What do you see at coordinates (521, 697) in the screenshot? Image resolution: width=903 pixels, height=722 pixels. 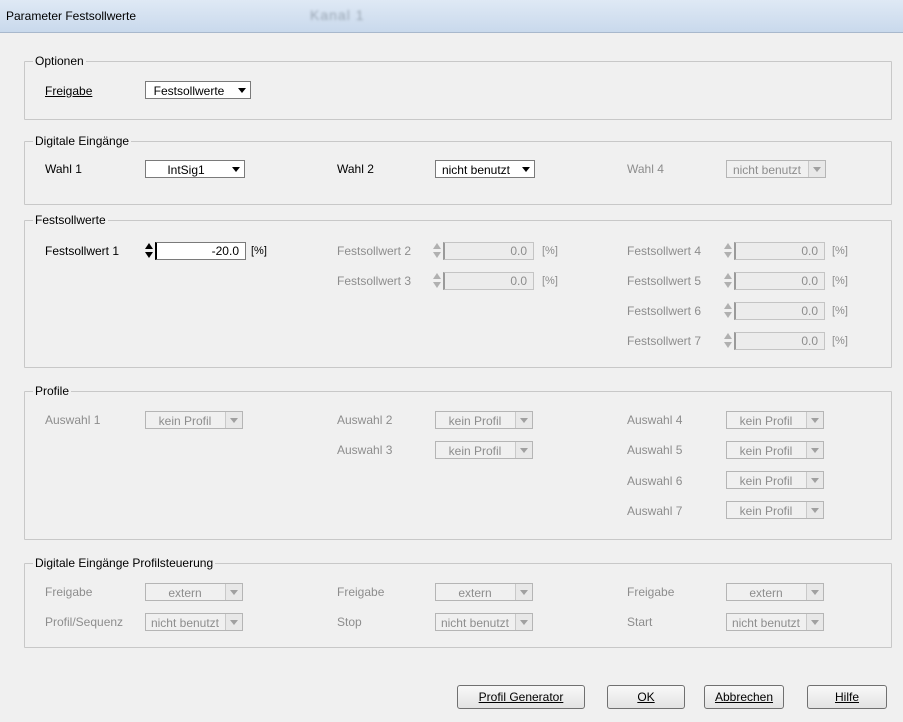 I see `profil-generator-button: Profil Generator` at bounding box center [521, 697].